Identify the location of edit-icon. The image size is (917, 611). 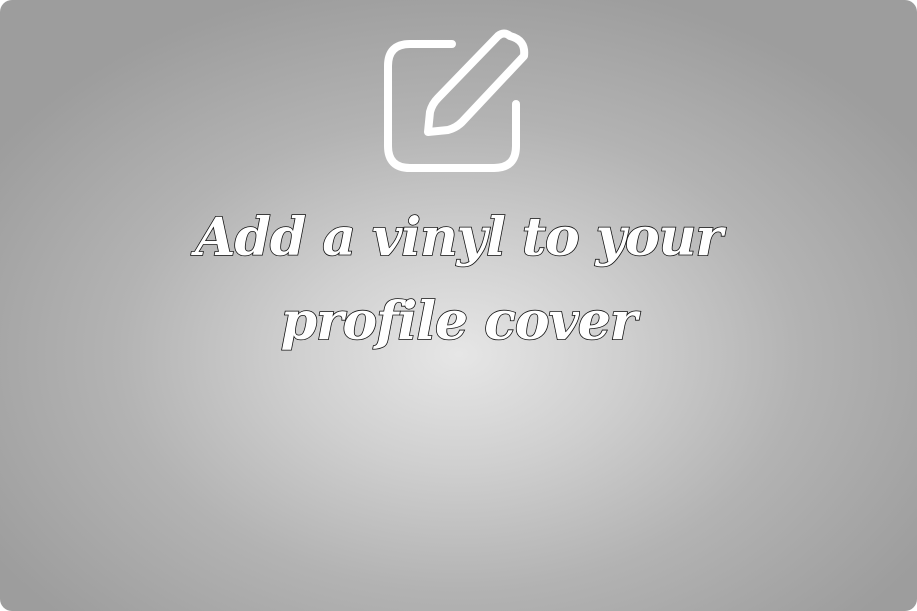
(456, 100).